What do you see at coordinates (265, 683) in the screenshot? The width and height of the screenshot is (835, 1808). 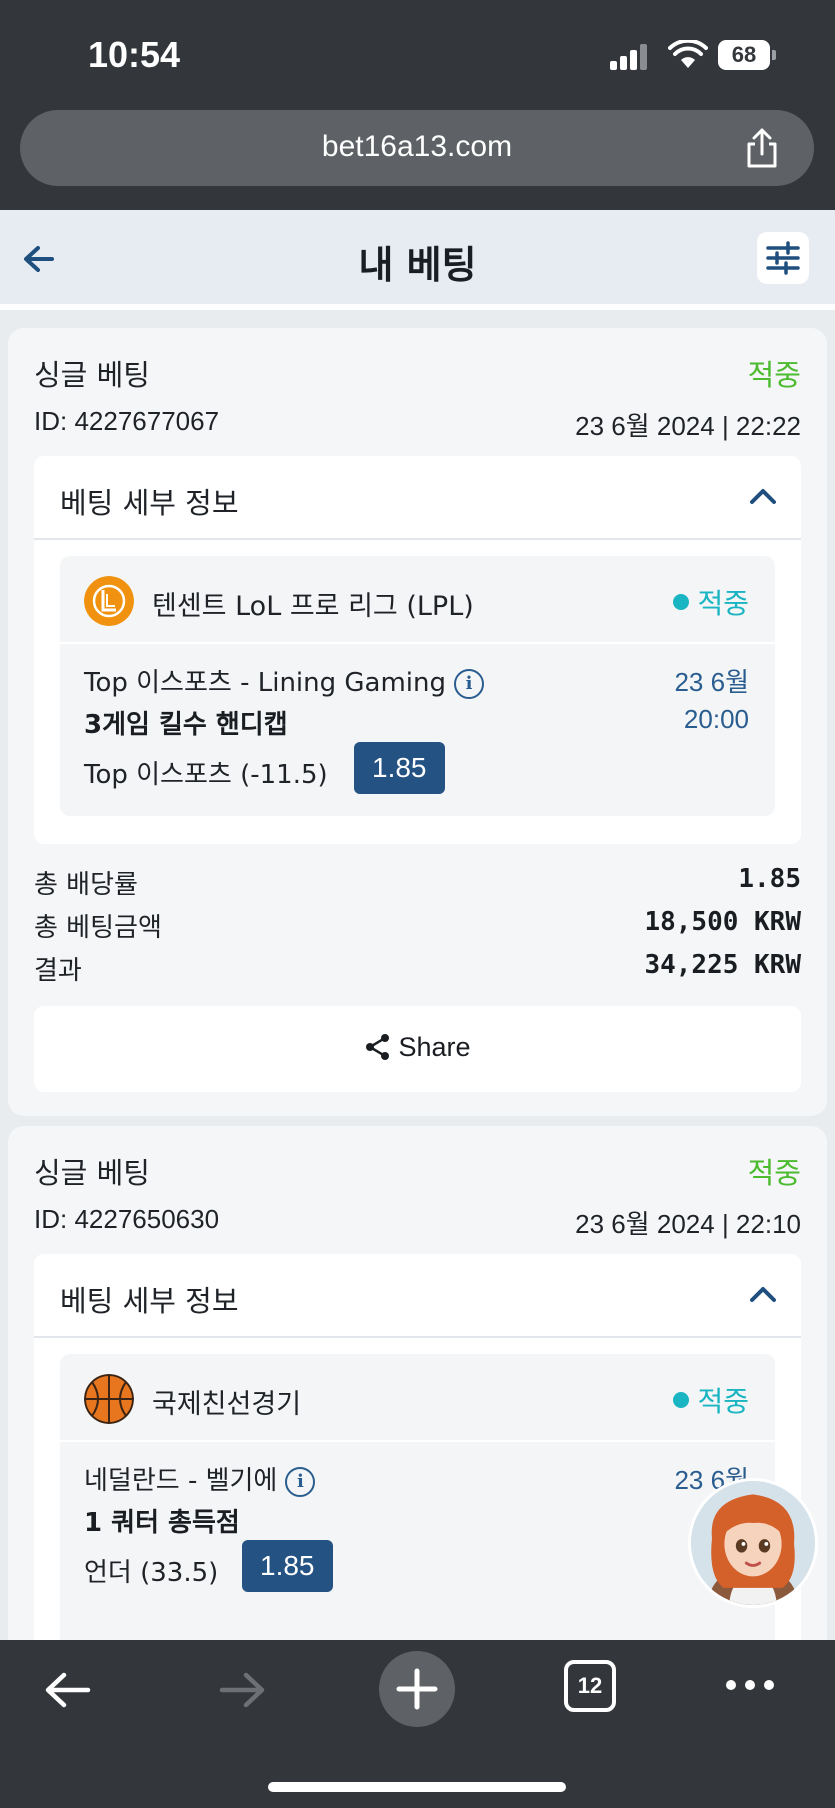 I see `match-teams: Top 이스포츠 - Lining Gaming` at bounding box center [265, 683].